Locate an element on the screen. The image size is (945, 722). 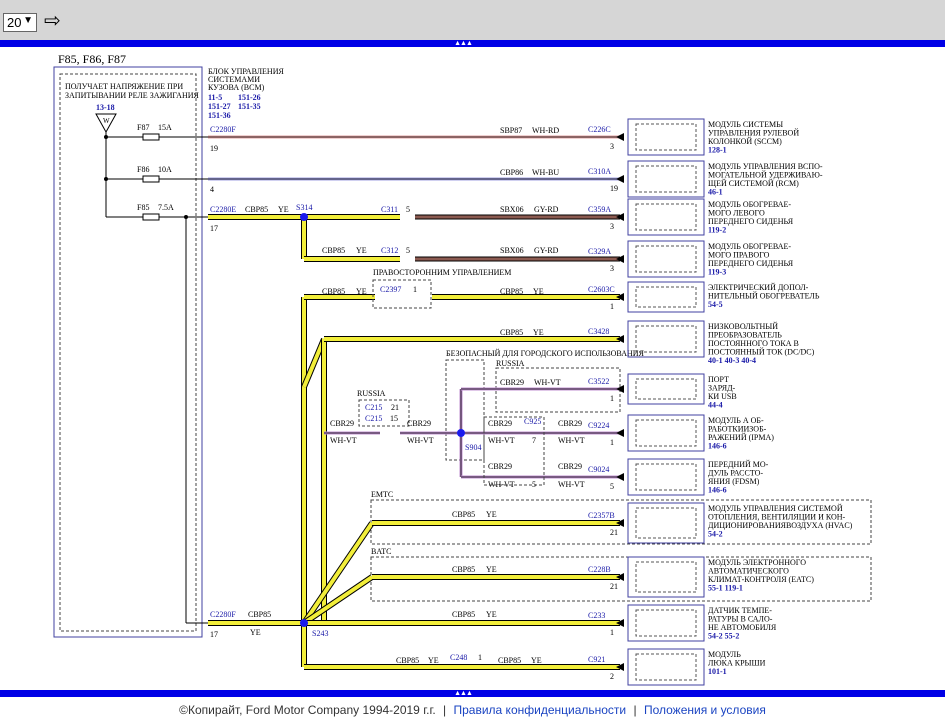
splice-s904-icon is located at coordinates (461, 433).